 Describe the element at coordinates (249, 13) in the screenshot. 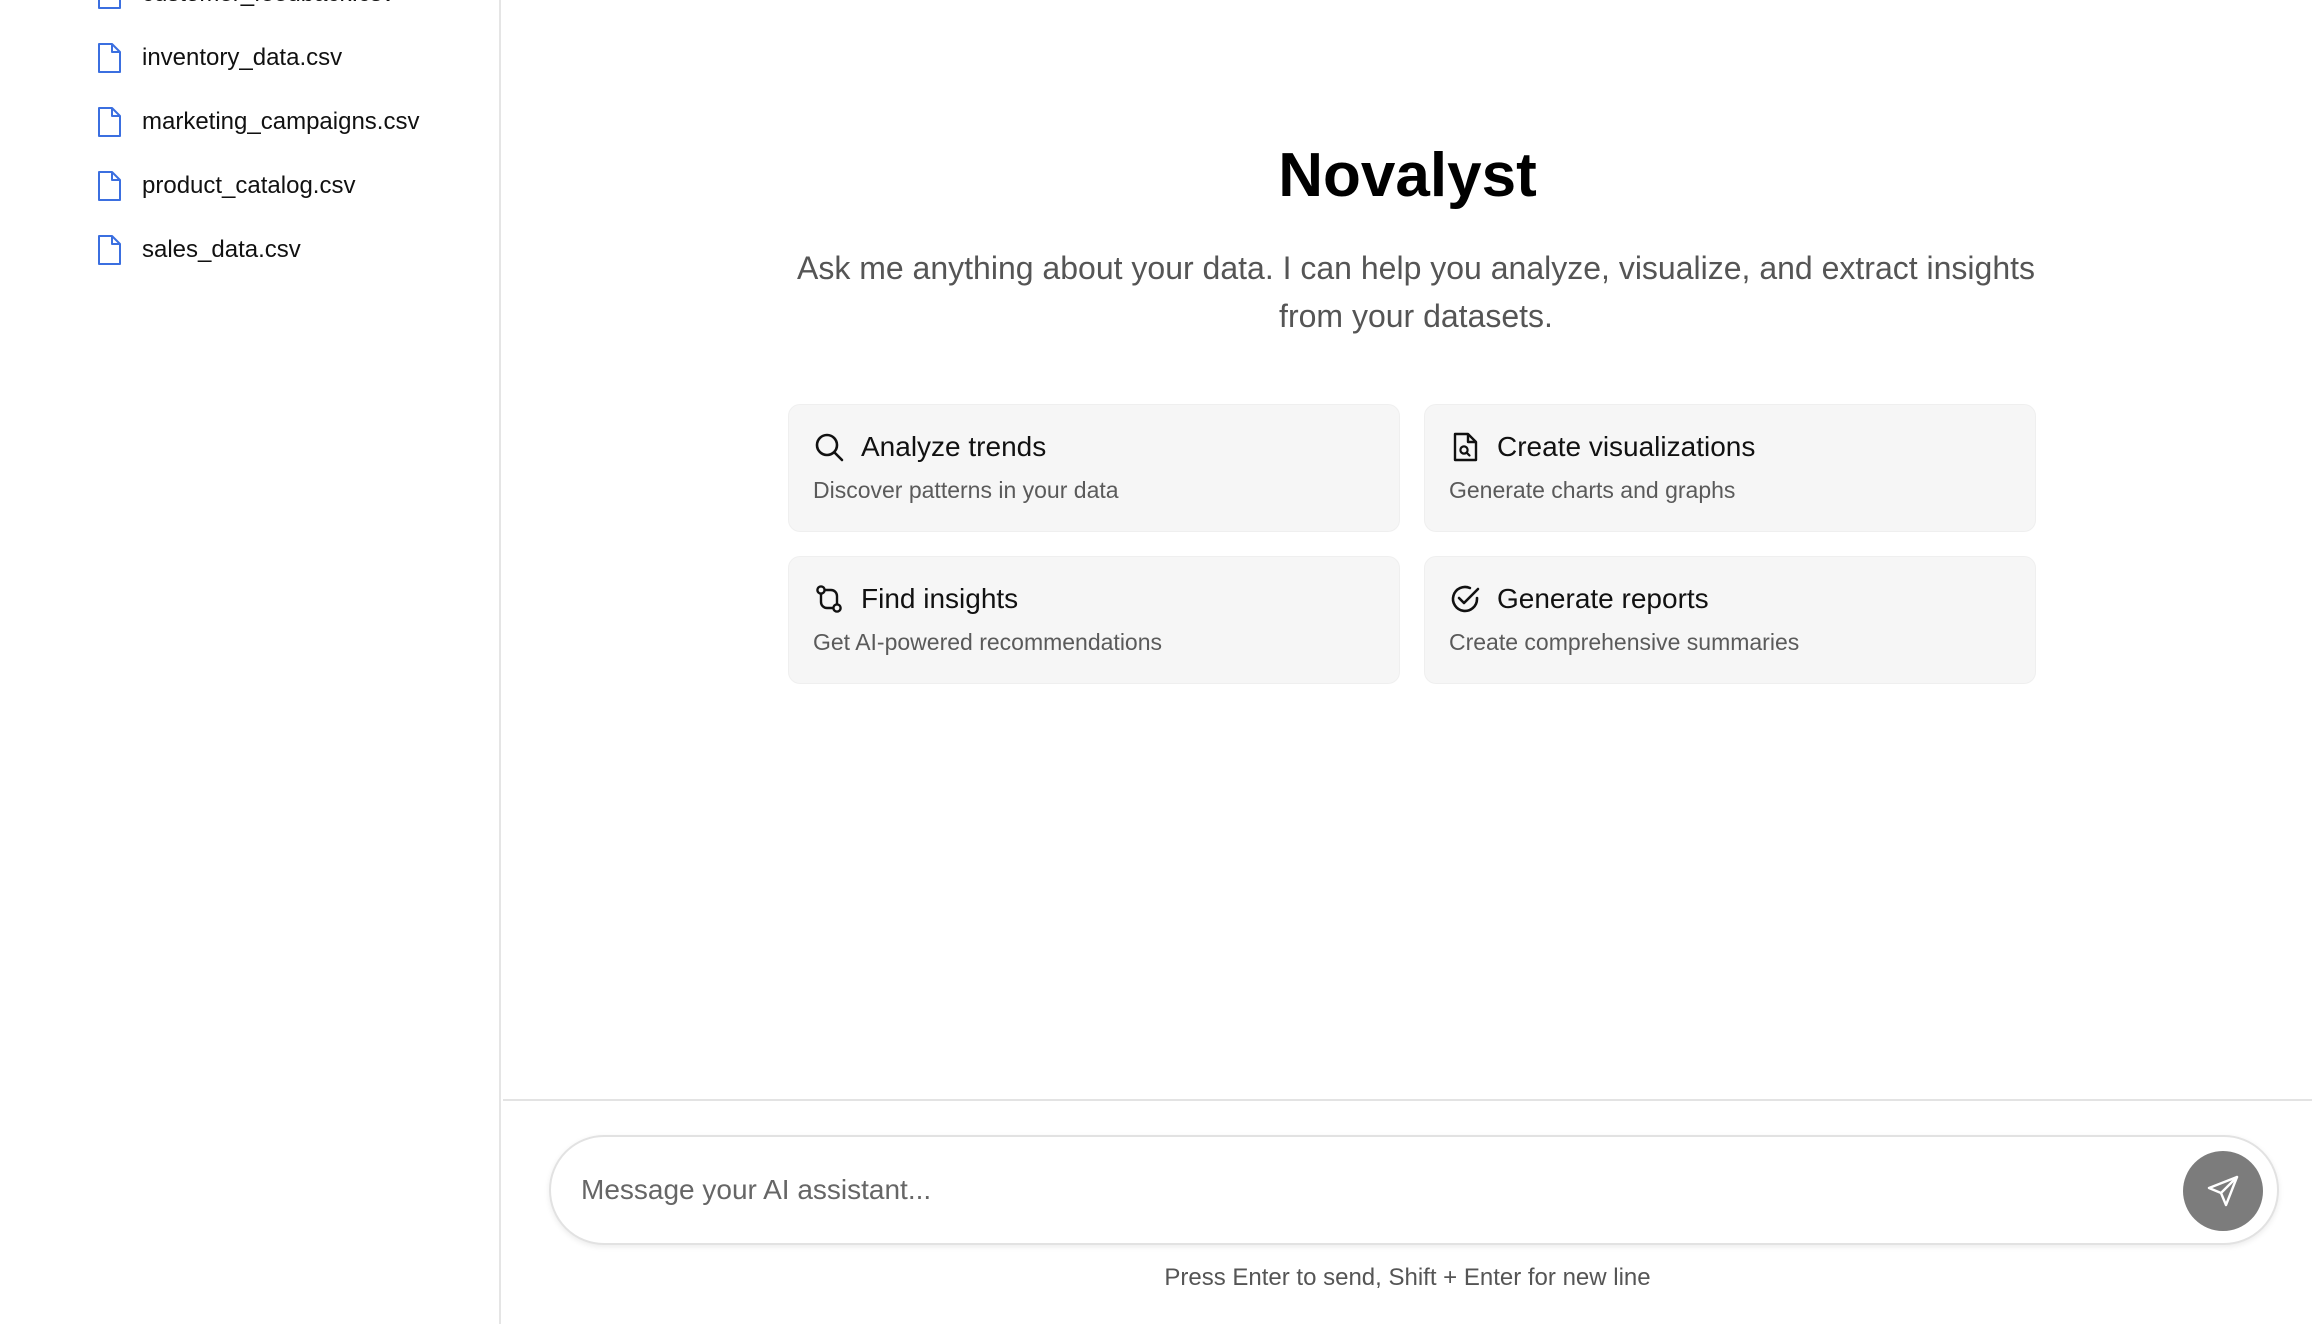

I see `file-item-customer-feedback: customer_feedback.csv` at that location.